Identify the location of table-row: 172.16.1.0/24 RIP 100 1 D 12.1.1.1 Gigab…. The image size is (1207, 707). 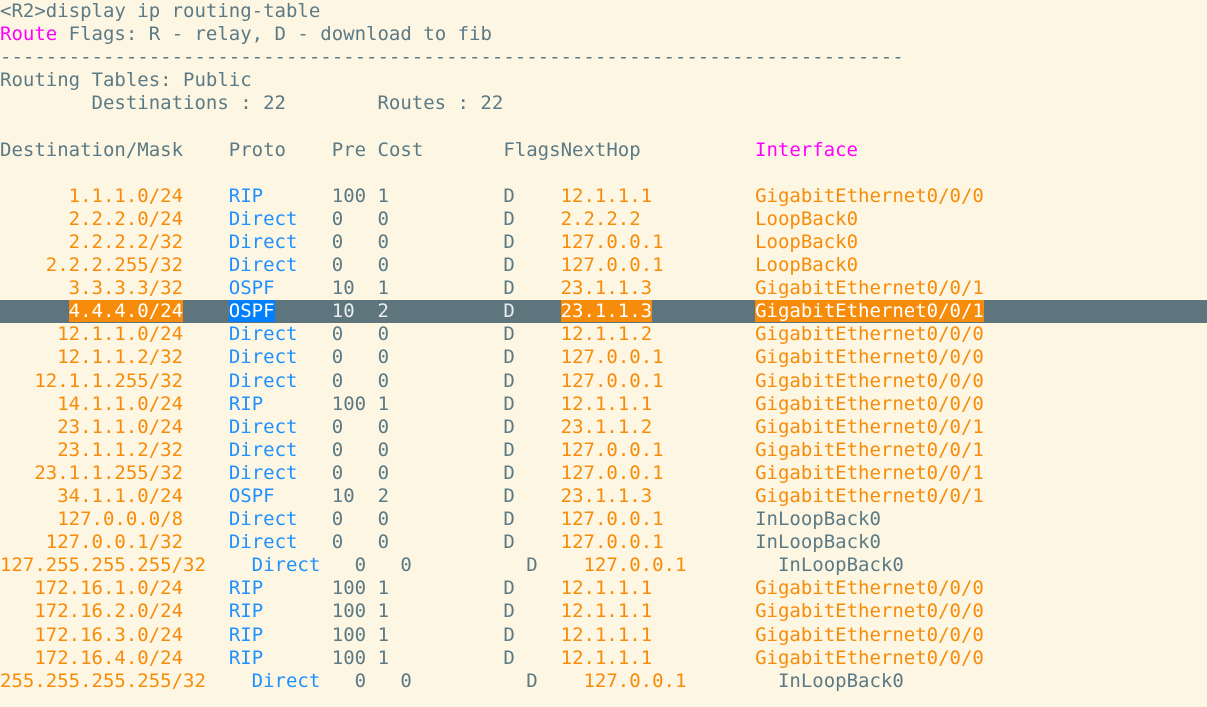
(603, 588).